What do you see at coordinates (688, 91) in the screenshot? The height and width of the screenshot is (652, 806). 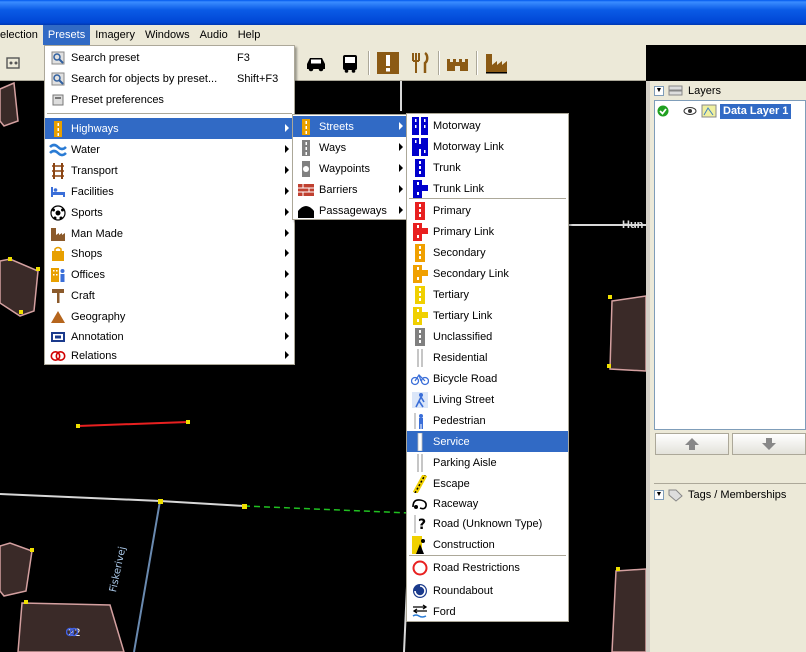 I see `layers-panel-header: ▼ Layers` at bounding box center [688, 91].